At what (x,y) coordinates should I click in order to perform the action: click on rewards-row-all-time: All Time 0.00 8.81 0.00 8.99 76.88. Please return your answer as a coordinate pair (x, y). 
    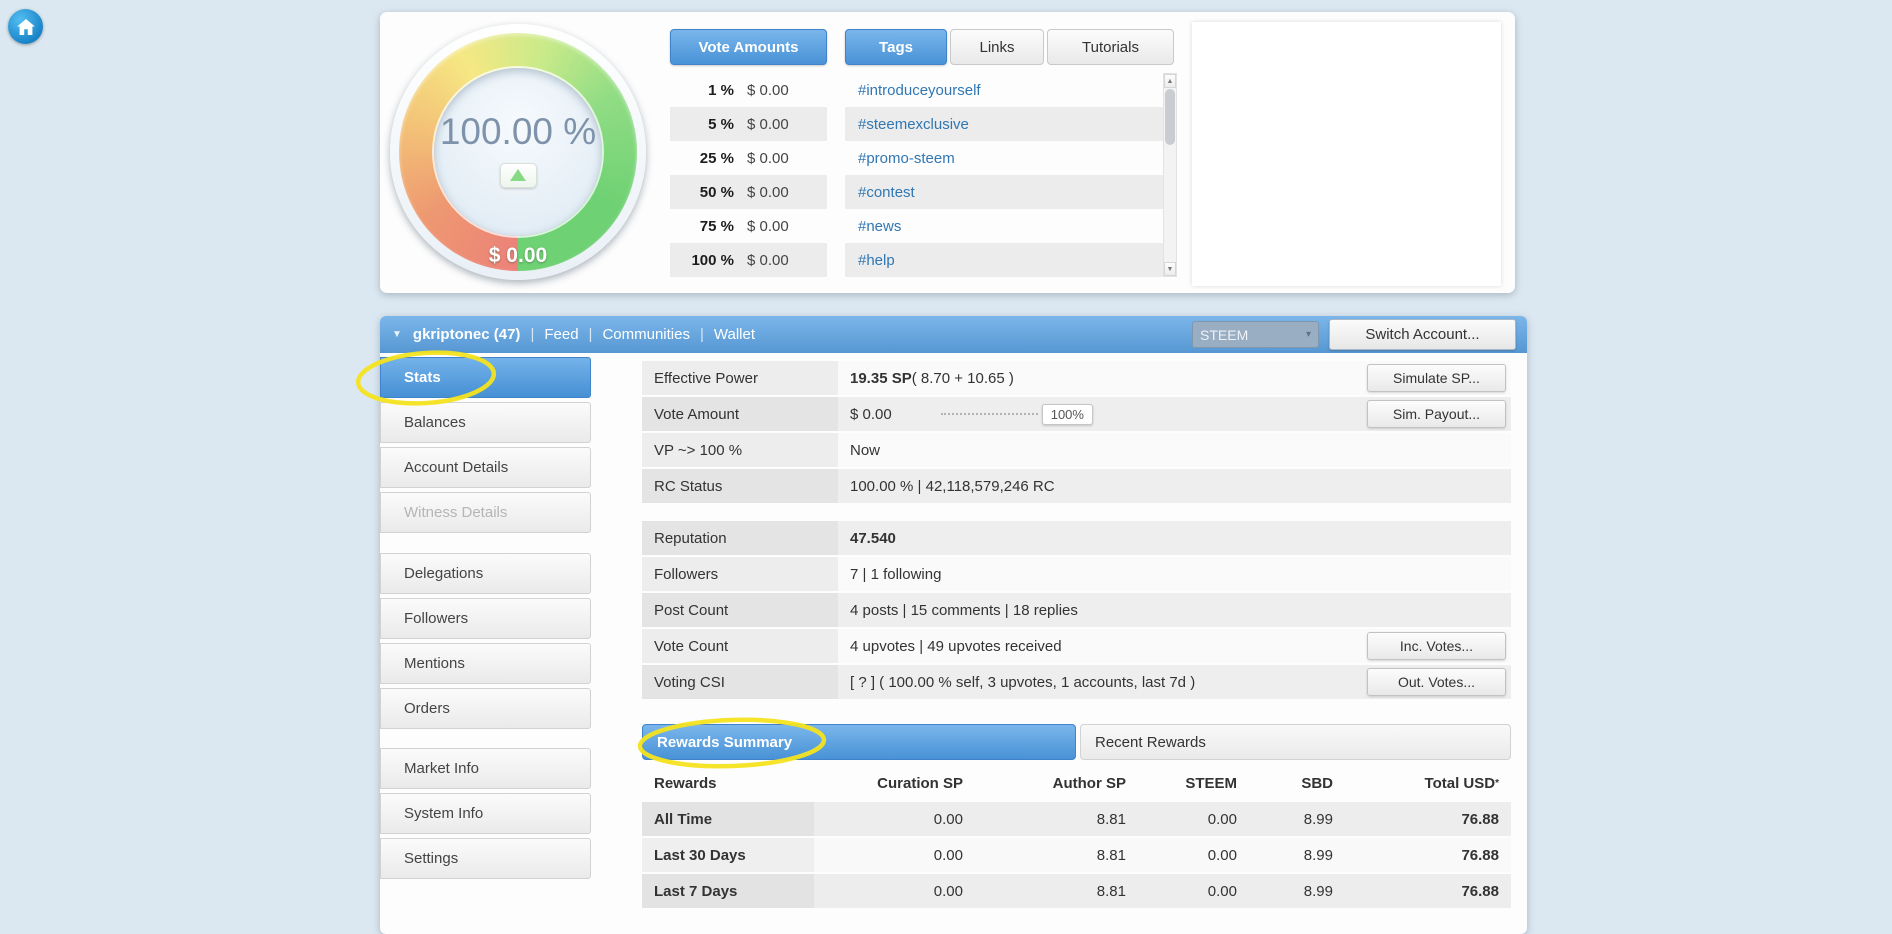
    Looking at the image, I should click on (1076, 819).